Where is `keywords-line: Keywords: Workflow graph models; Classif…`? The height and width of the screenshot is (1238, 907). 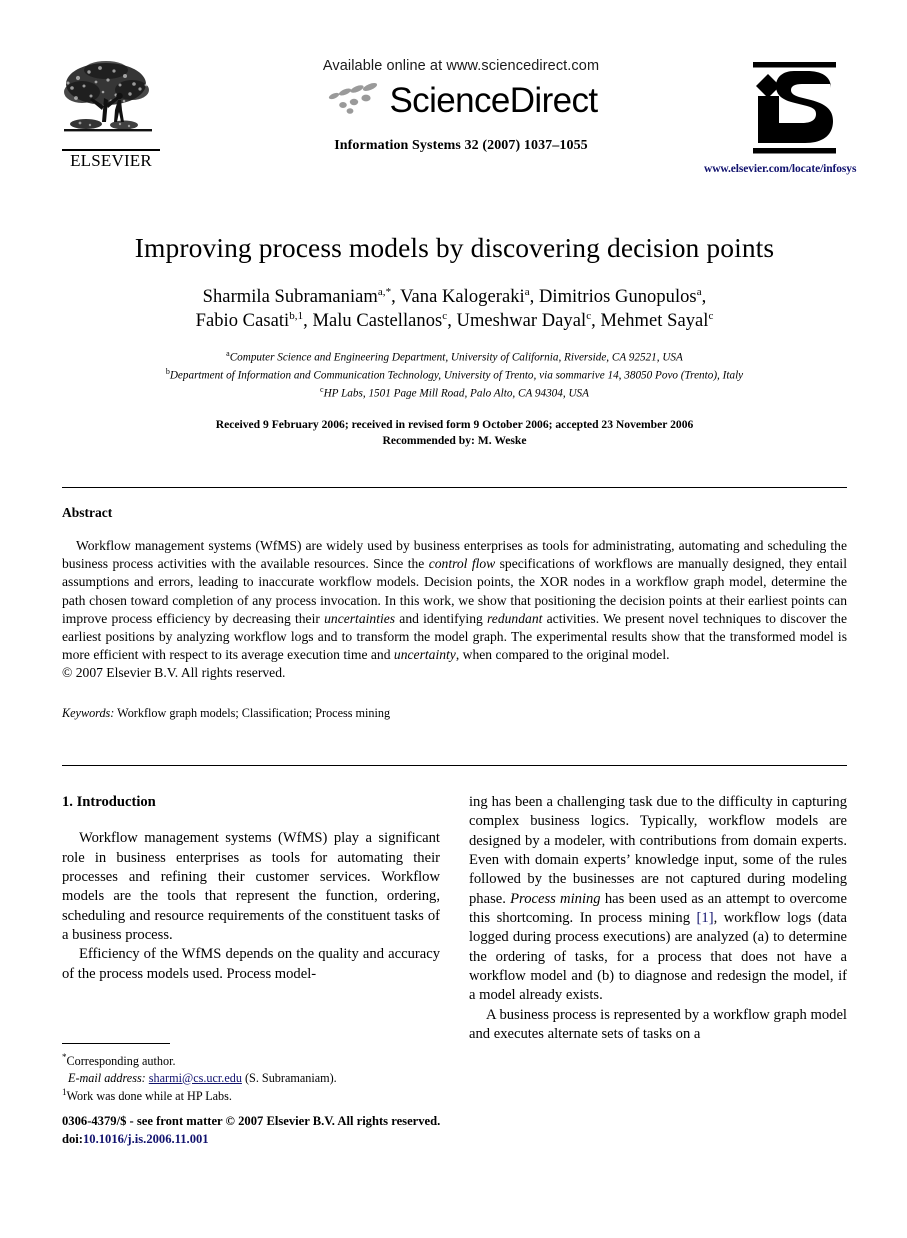 keywords-line: Keywords: Workflow graph models; Classif… is located at coordinates (454, 713).